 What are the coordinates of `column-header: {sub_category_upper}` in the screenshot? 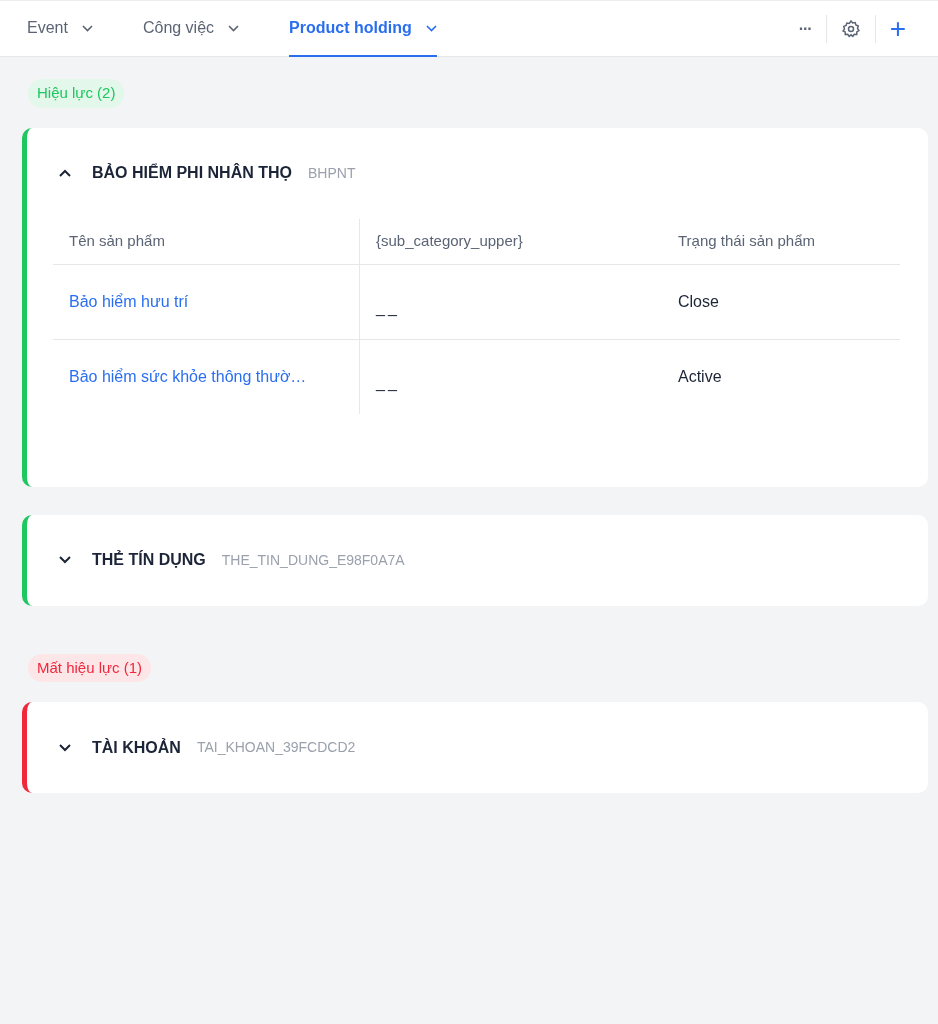 It's located at (449, 240).